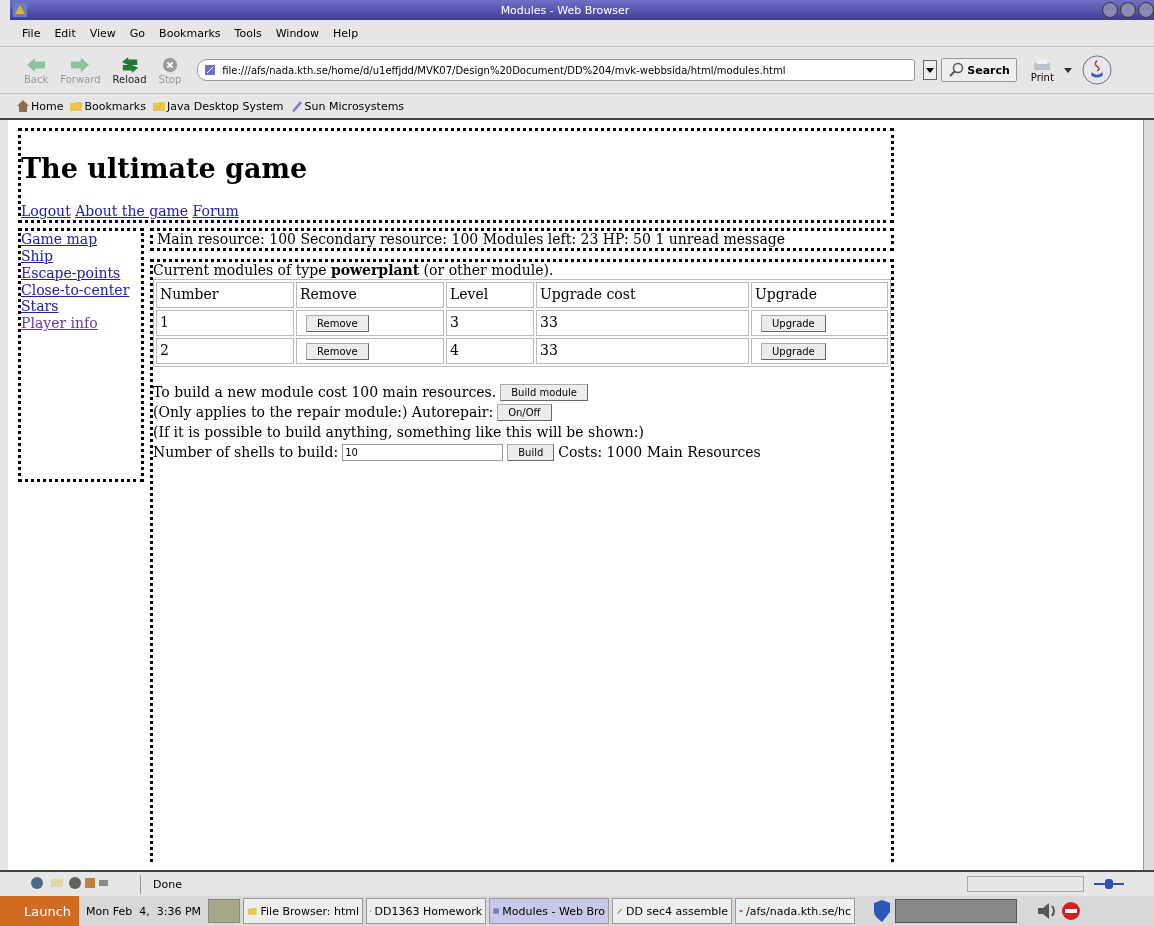  What do you see at coordinates (956, 911) in the screenshot?
I see `workspace-switcher` at bounding box center [956, 911].